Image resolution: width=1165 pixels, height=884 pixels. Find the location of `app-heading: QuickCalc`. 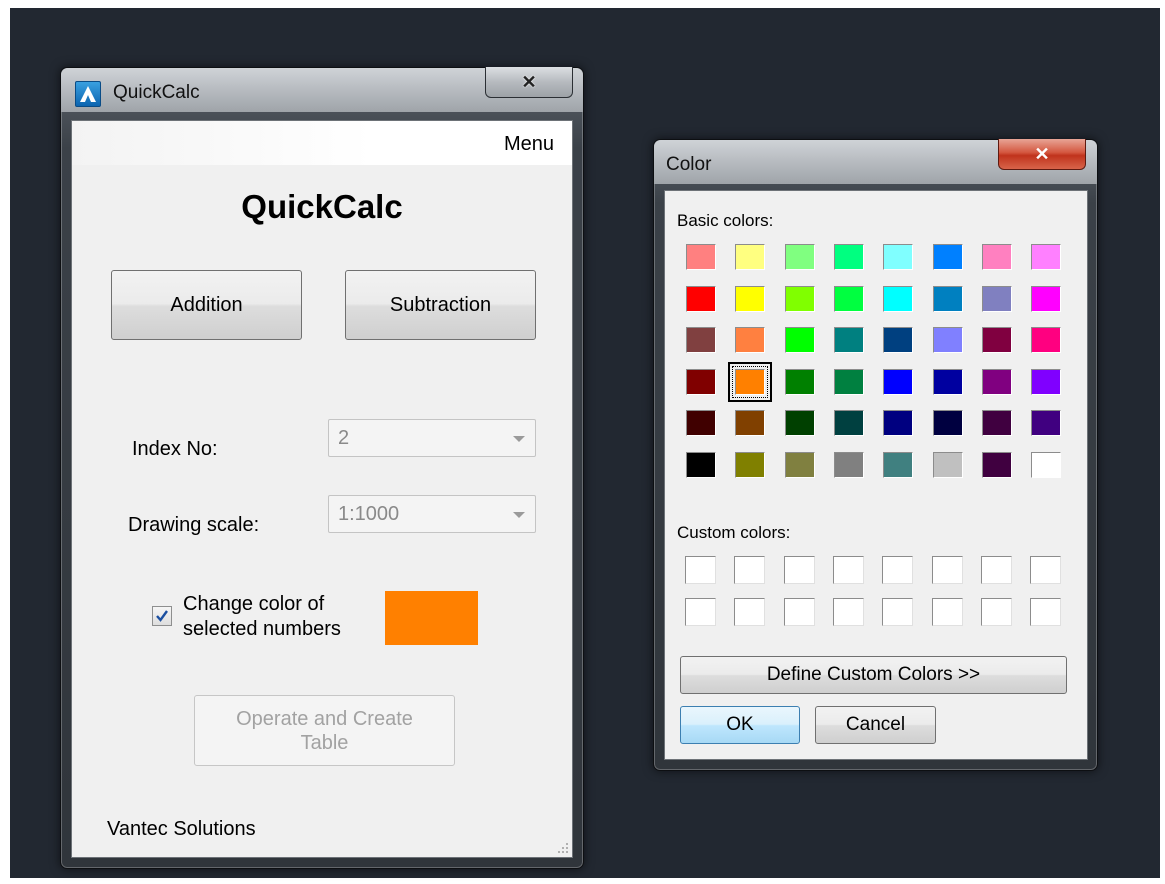

app-heading: QuickCalc is located at coordinates (322, 206).